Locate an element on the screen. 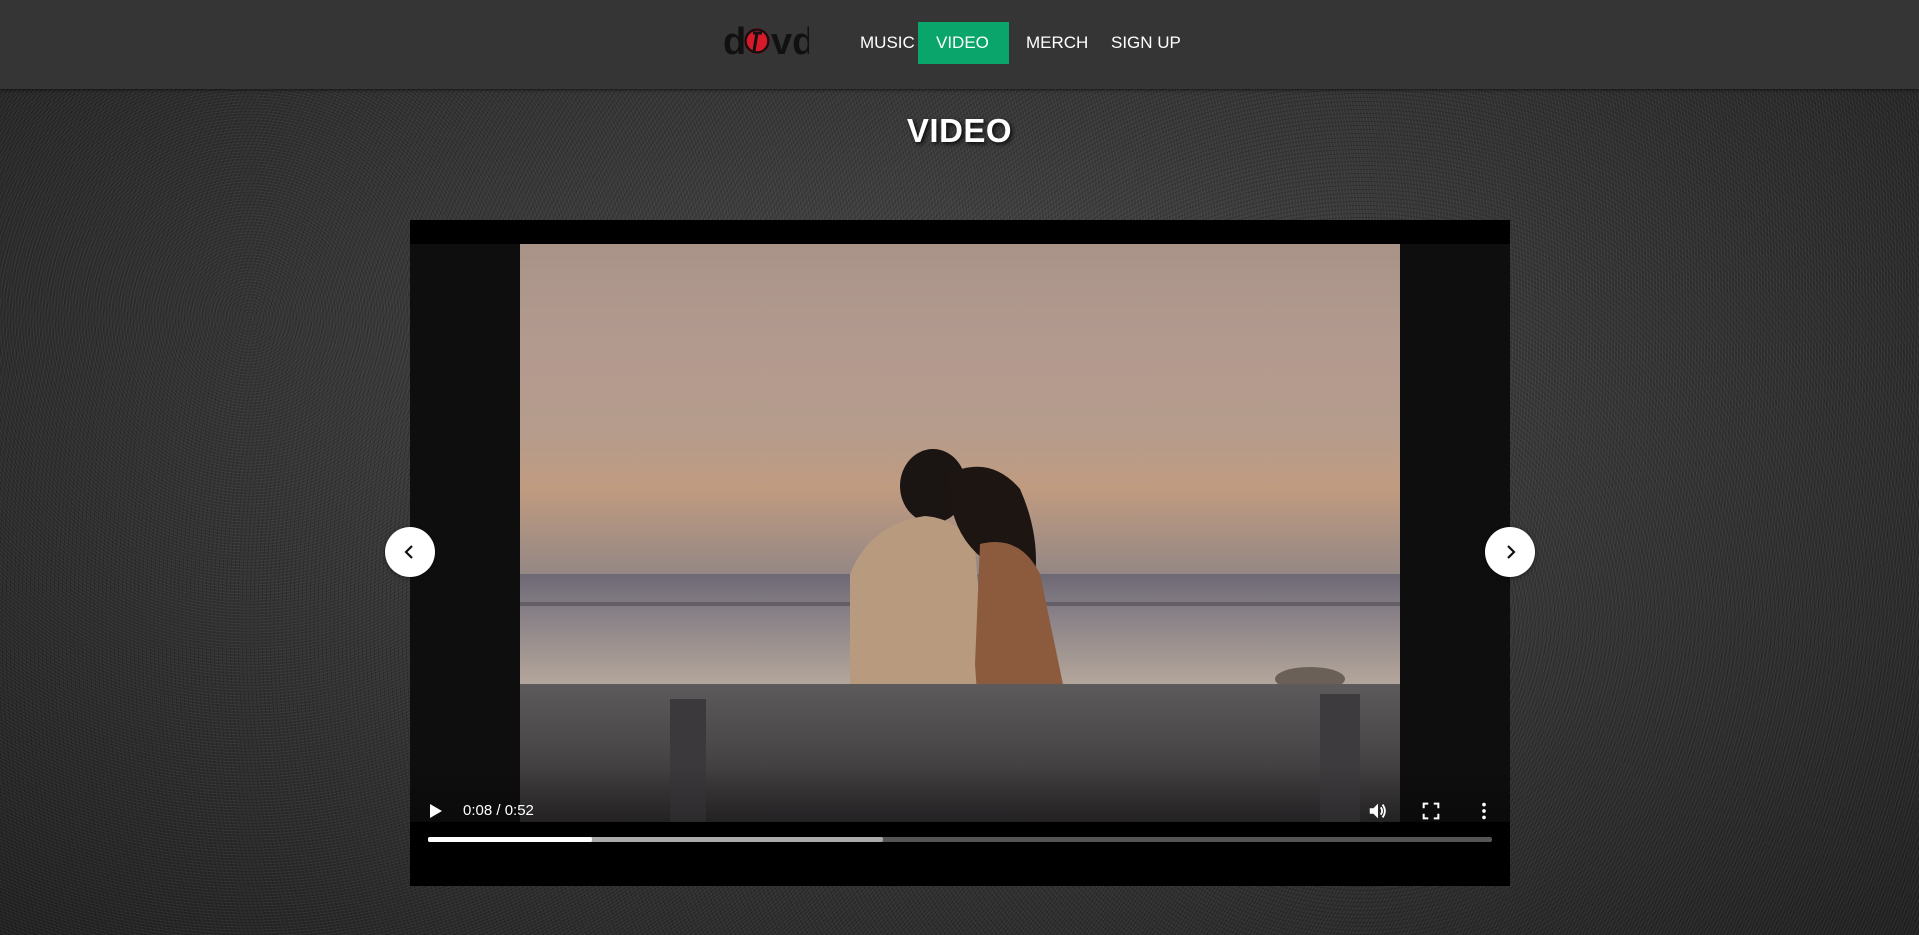 The height and width of the screenshot is (935, 1919). svg-text: d is located at coordinates (734, 41).